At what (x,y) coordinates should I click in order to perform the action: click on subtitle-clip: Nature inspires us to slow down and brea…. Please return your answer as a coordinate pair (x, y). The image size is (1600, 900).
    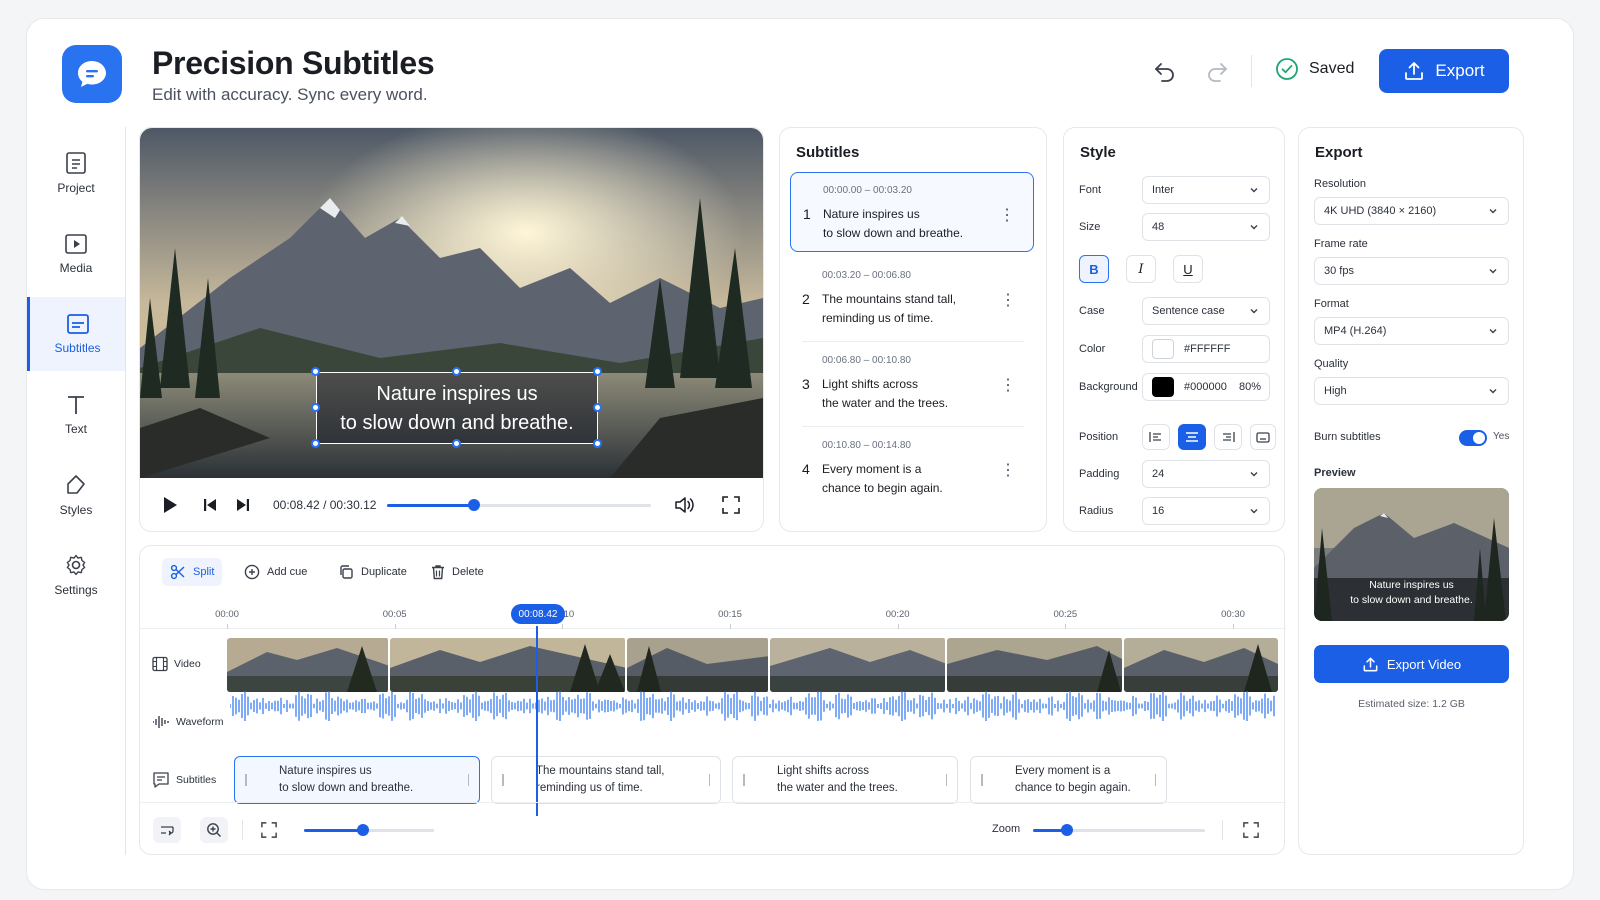
    Looking at the image, I should click on (357, 780).